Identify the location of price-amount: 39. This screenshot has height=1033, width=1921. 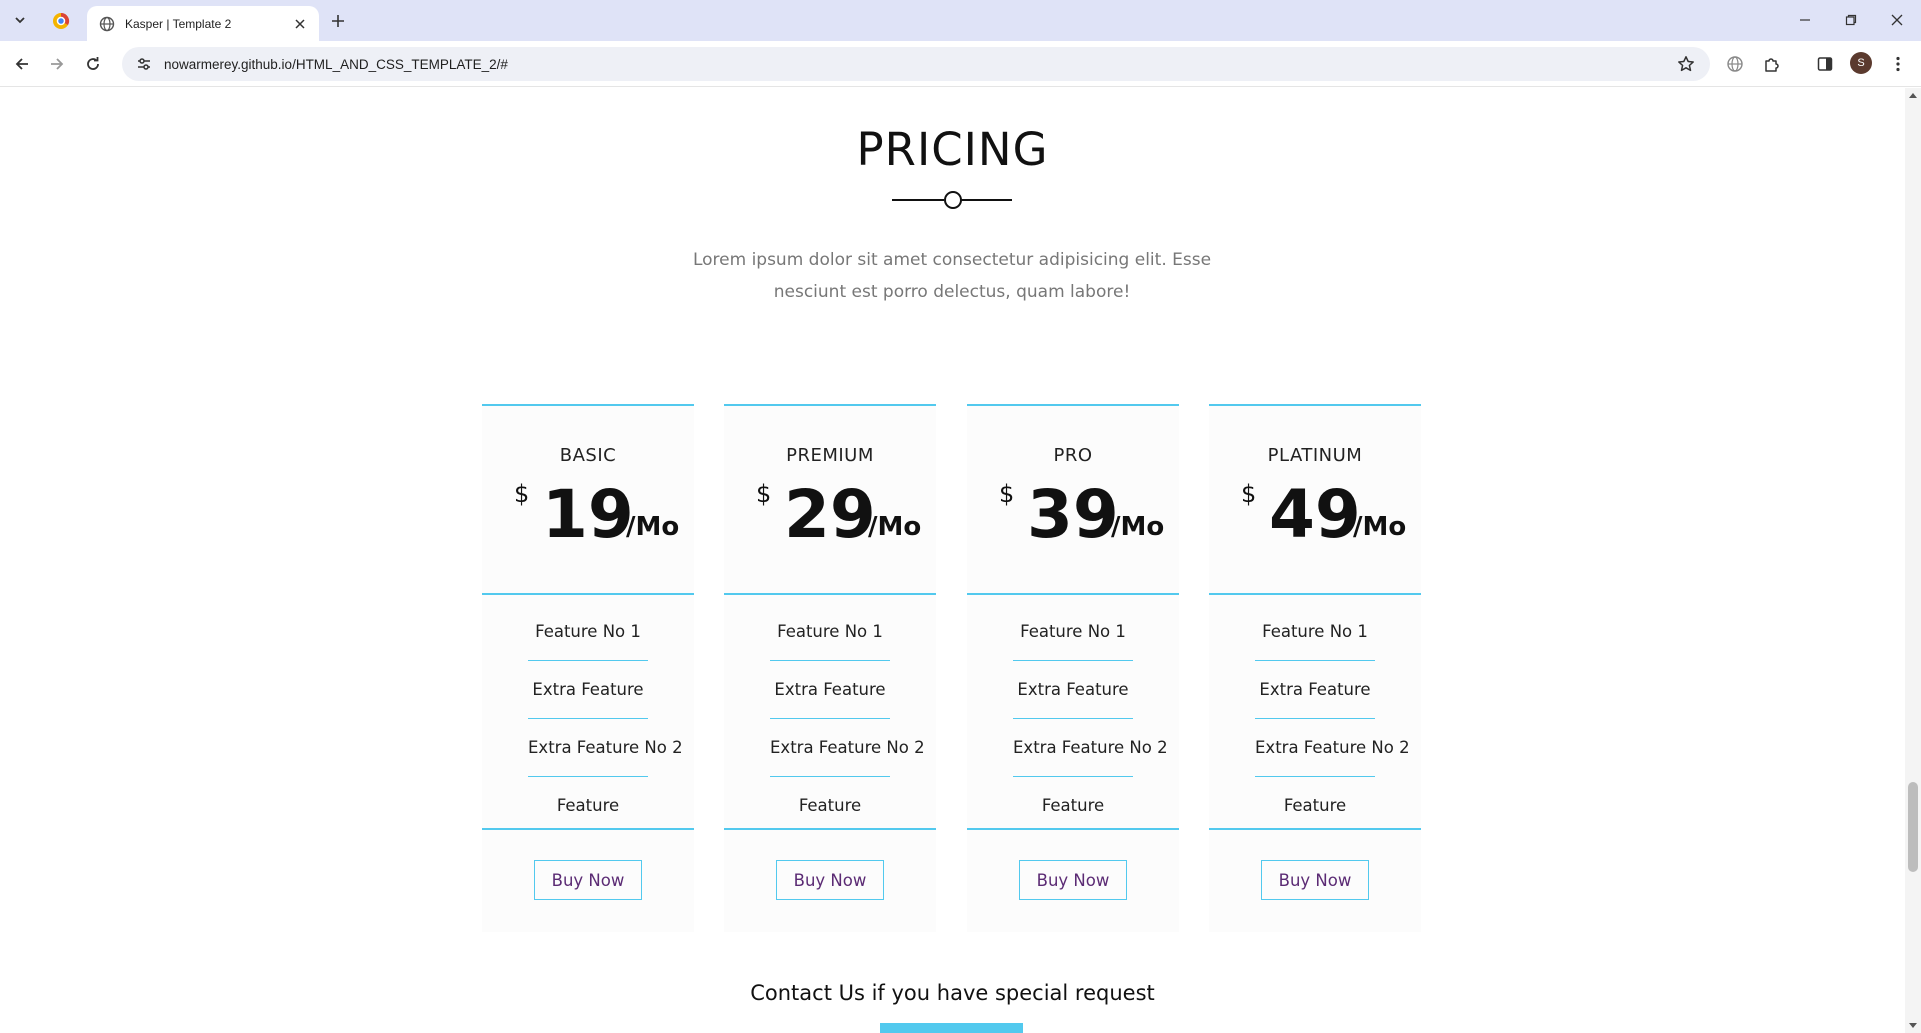
(1073, 514).